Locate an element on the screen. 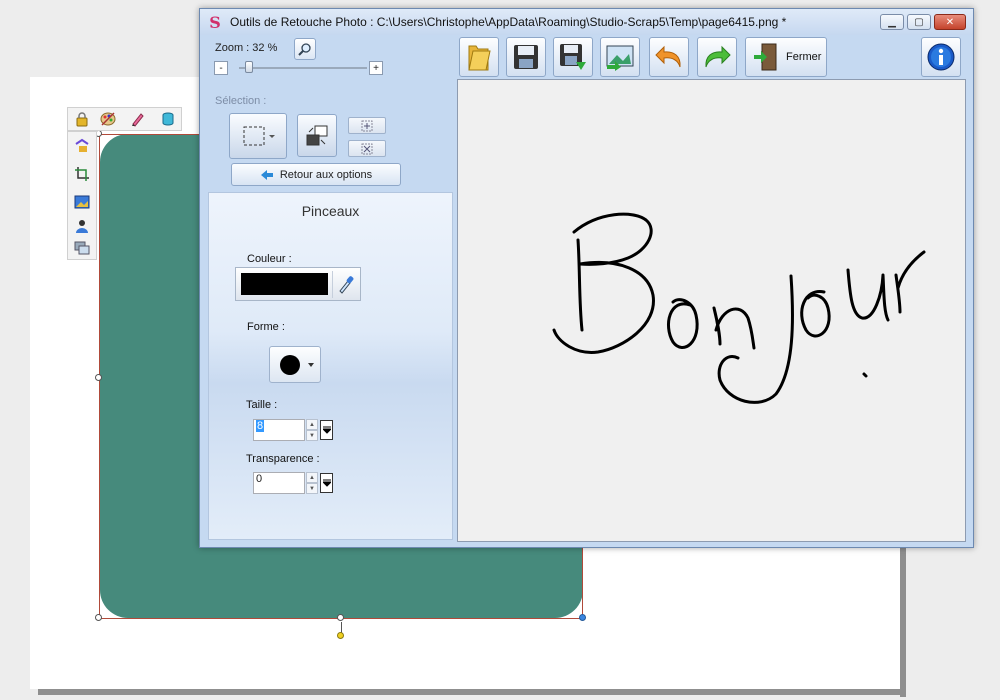 The height and width of the screenshot is (700, 1000). open-folder-icon is located at coordinates (479, 58).